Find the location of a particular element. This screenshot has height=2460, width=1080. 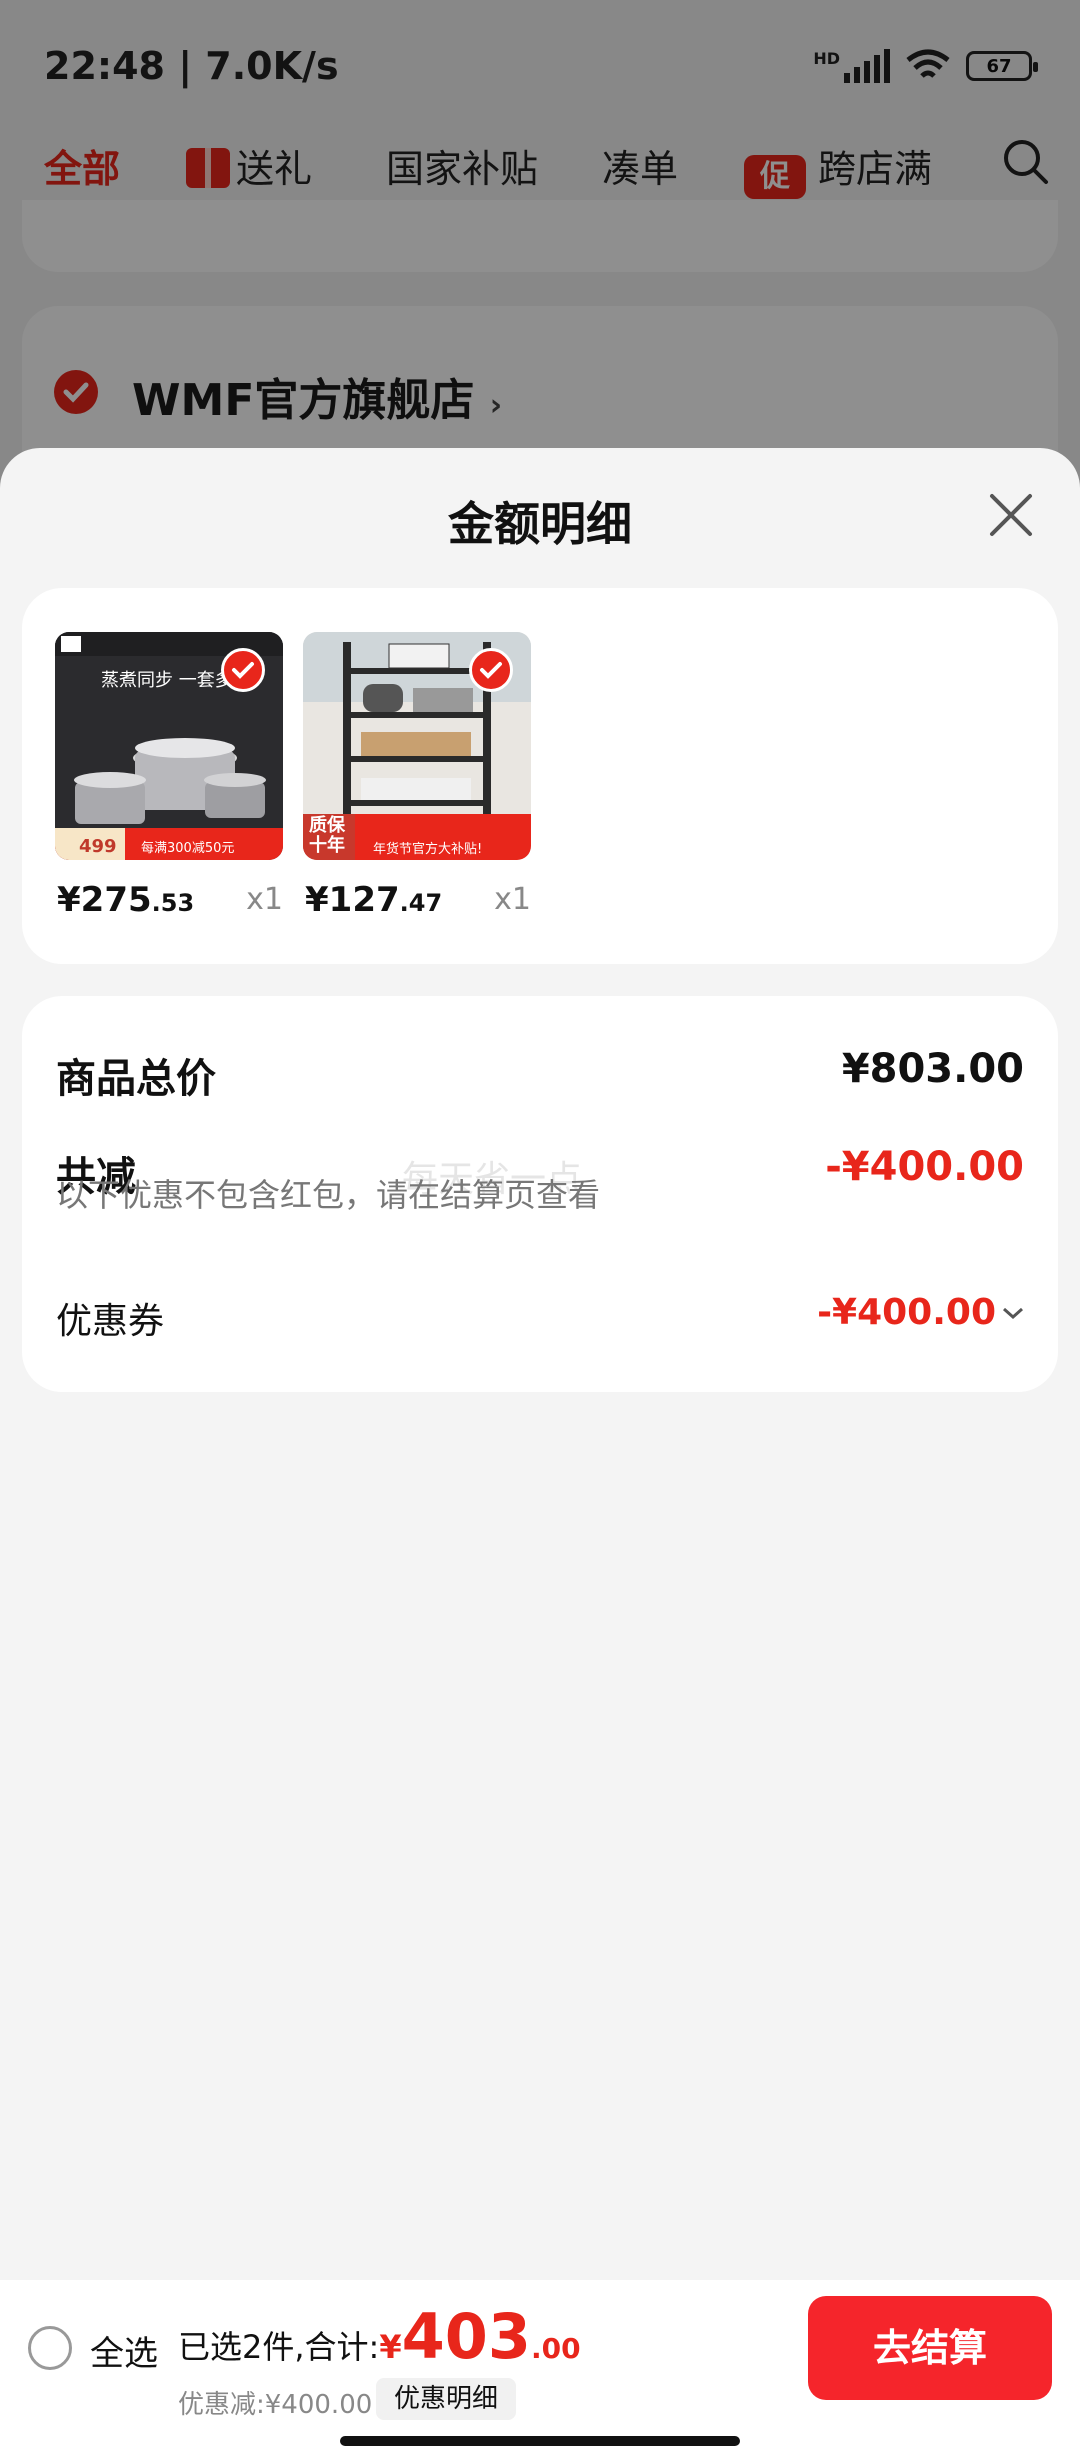

price-row: ¥275.53 x1 is located at coordinates (169, 906).